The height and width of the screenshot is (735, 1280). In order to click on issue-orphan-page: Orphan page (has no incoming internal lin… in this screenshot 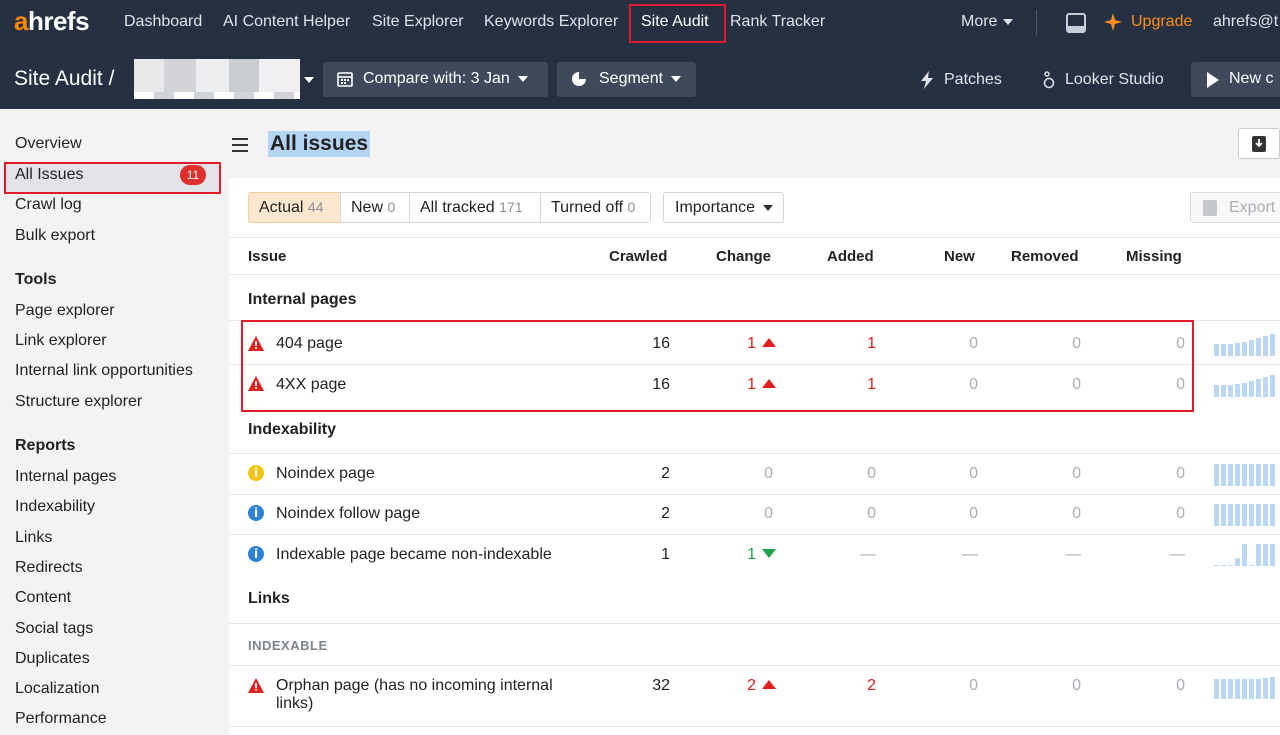, I will do `click(414, 695)`.